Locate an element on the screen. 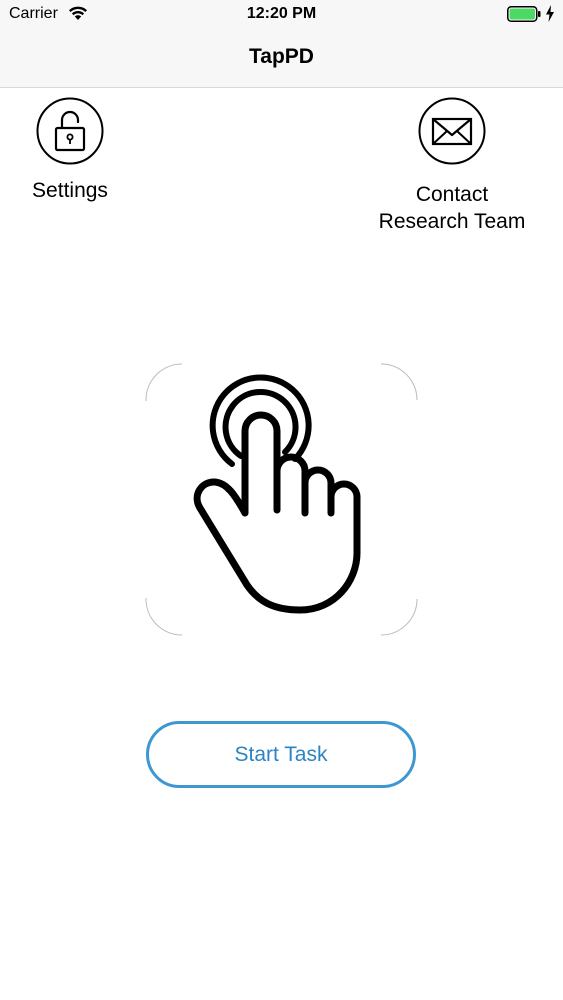 This screenshot has height=1000, width=563. tap-image is located at coordinates (281, 499).